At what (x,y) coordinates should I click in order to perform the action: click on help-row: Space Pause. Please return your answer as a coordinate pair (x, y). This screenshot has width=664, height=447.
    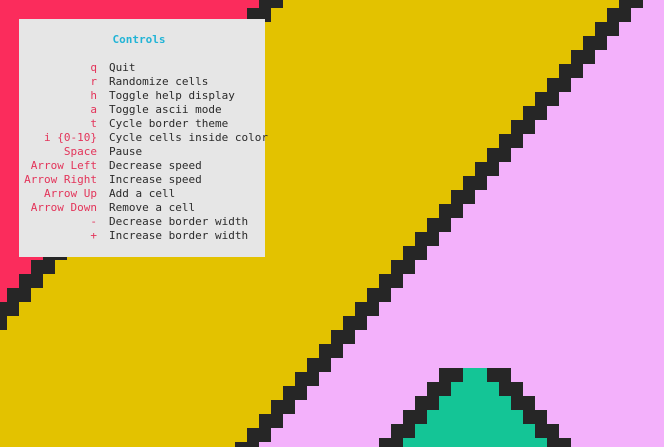
    Looking at the image, I should click on (142, 152).